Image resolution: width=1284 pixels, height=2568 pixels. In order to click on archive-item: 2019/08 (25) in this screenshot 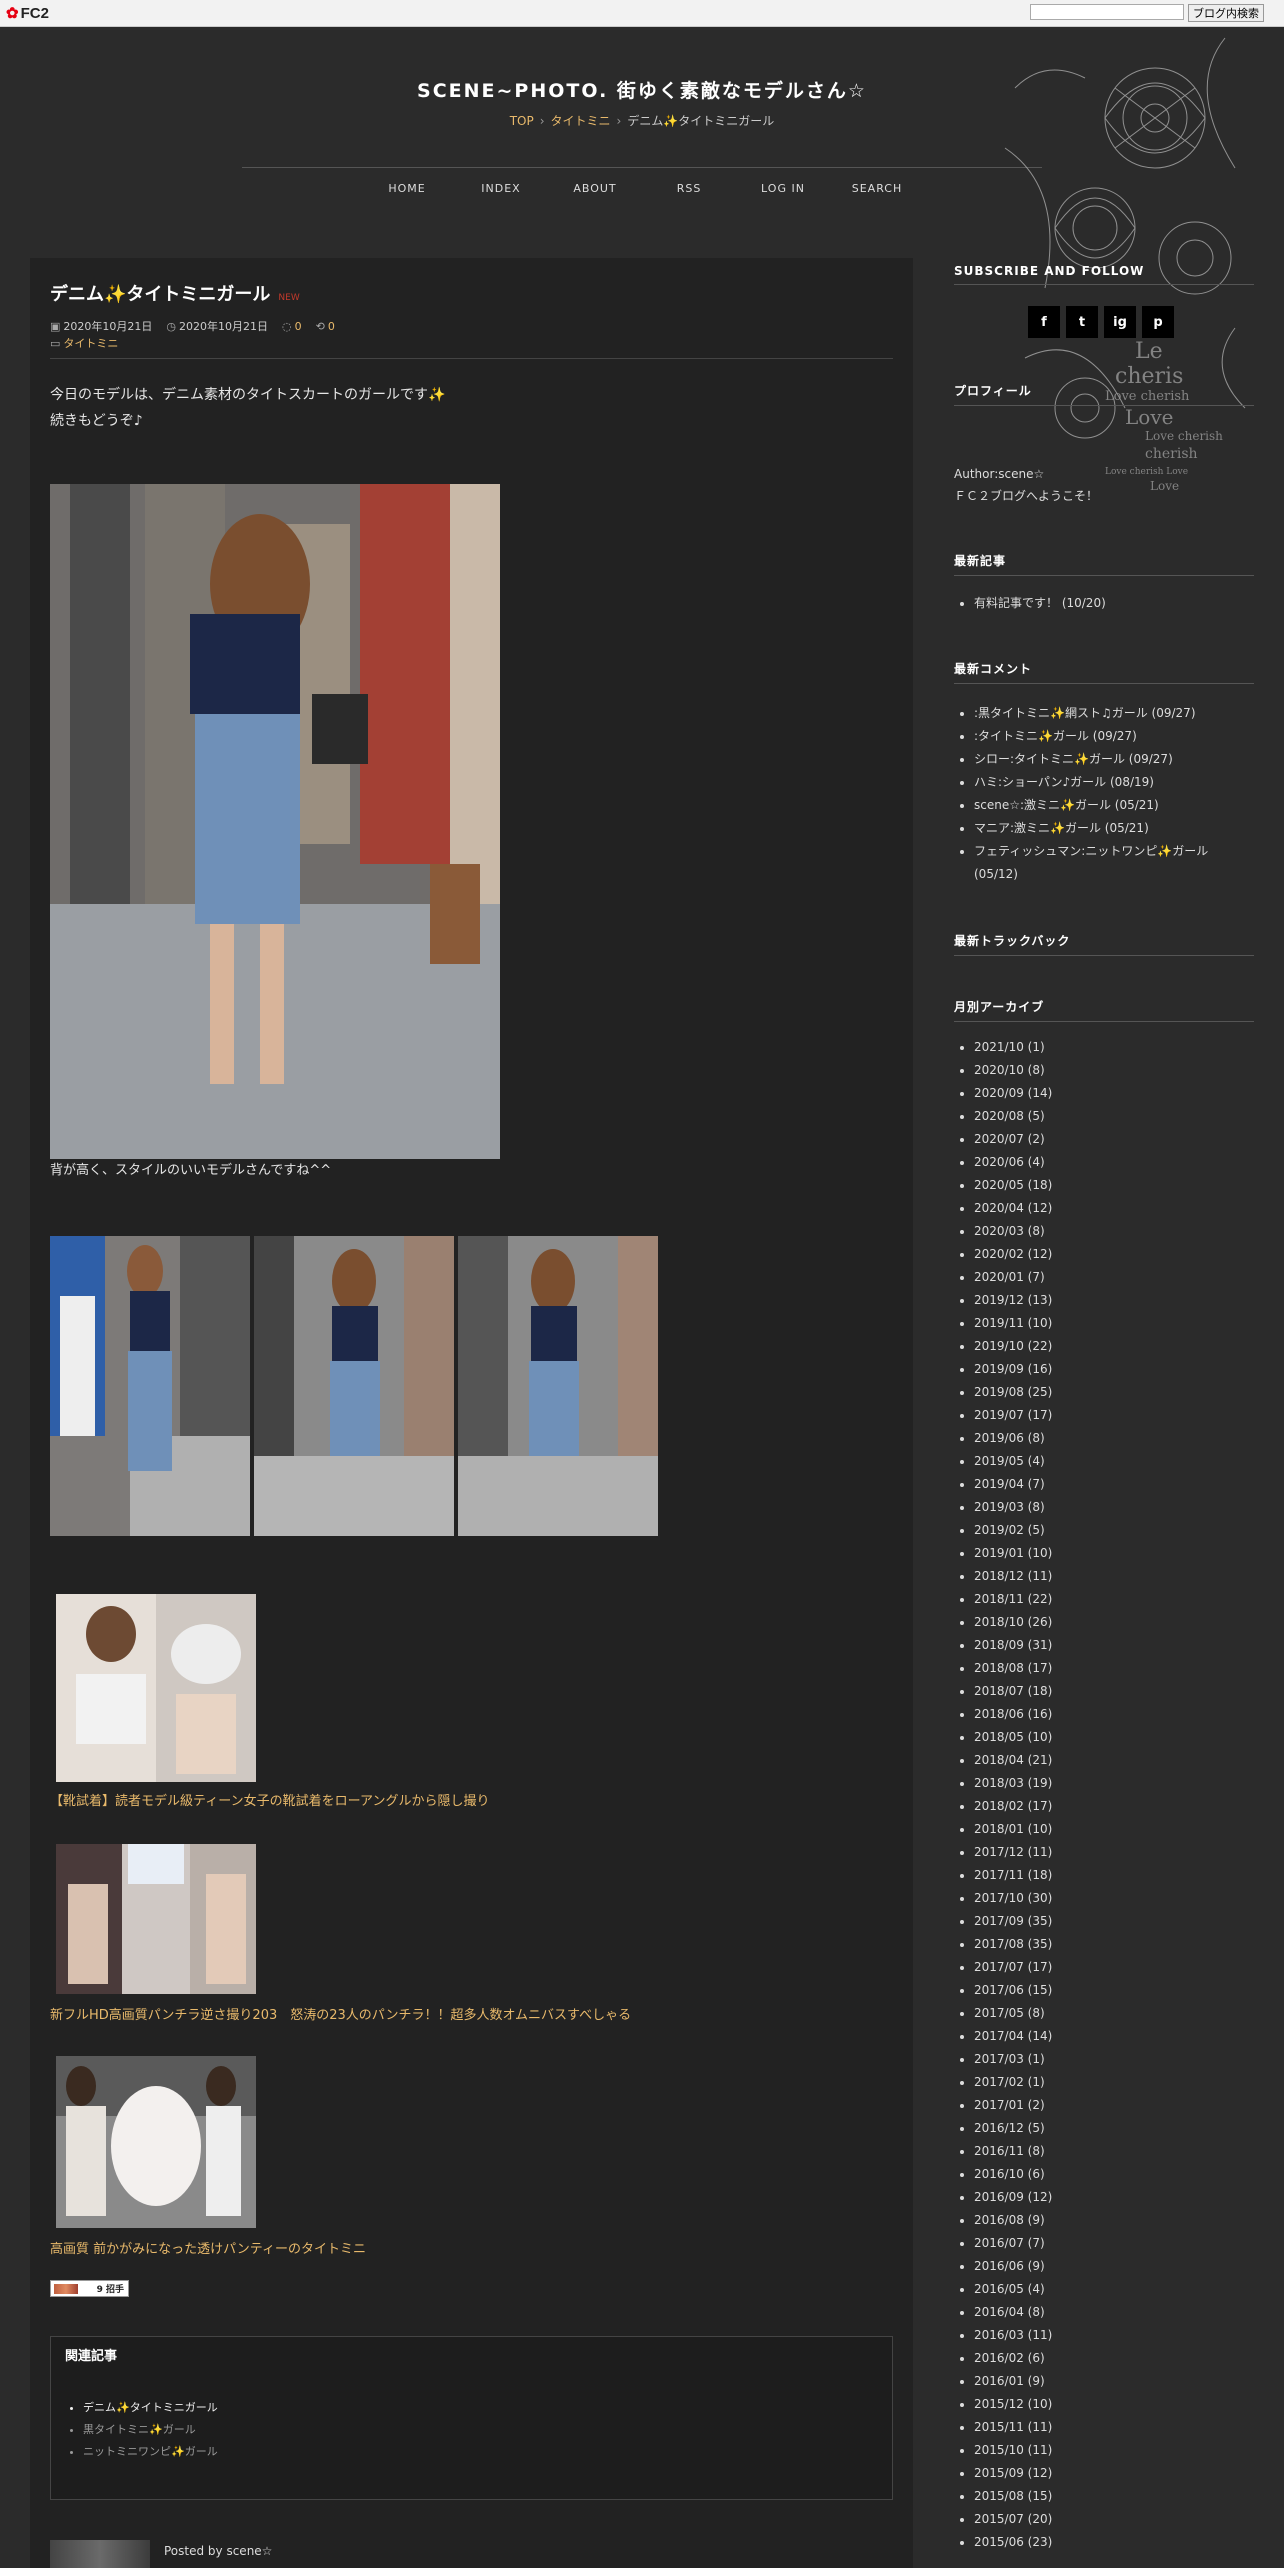, I will do `click(1114, 1392)`.